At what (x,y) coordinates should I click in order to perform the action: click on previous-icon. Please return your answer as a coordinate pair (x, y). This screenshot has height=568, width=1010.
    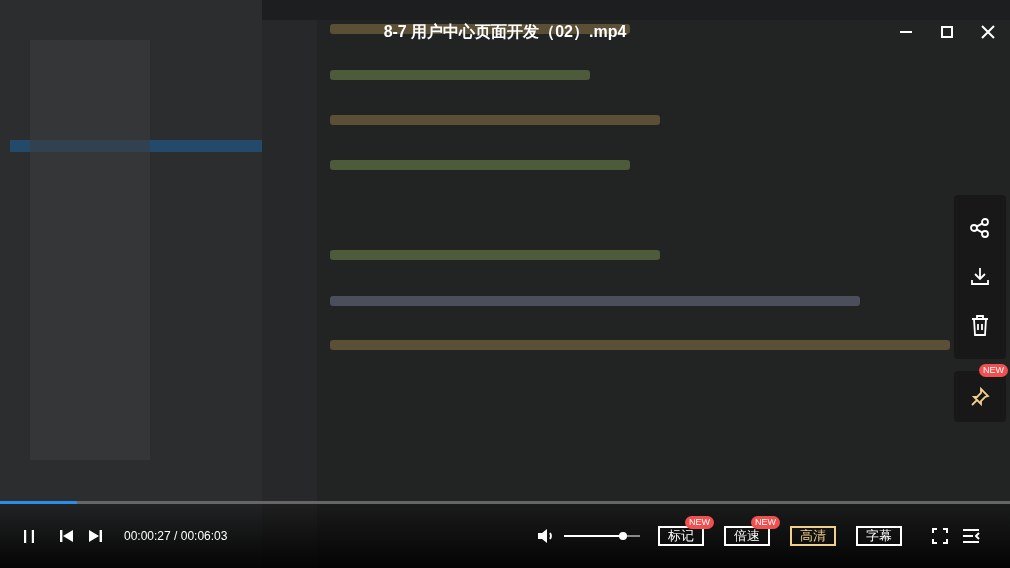
    Looking at the image, I should click on (67, 536).